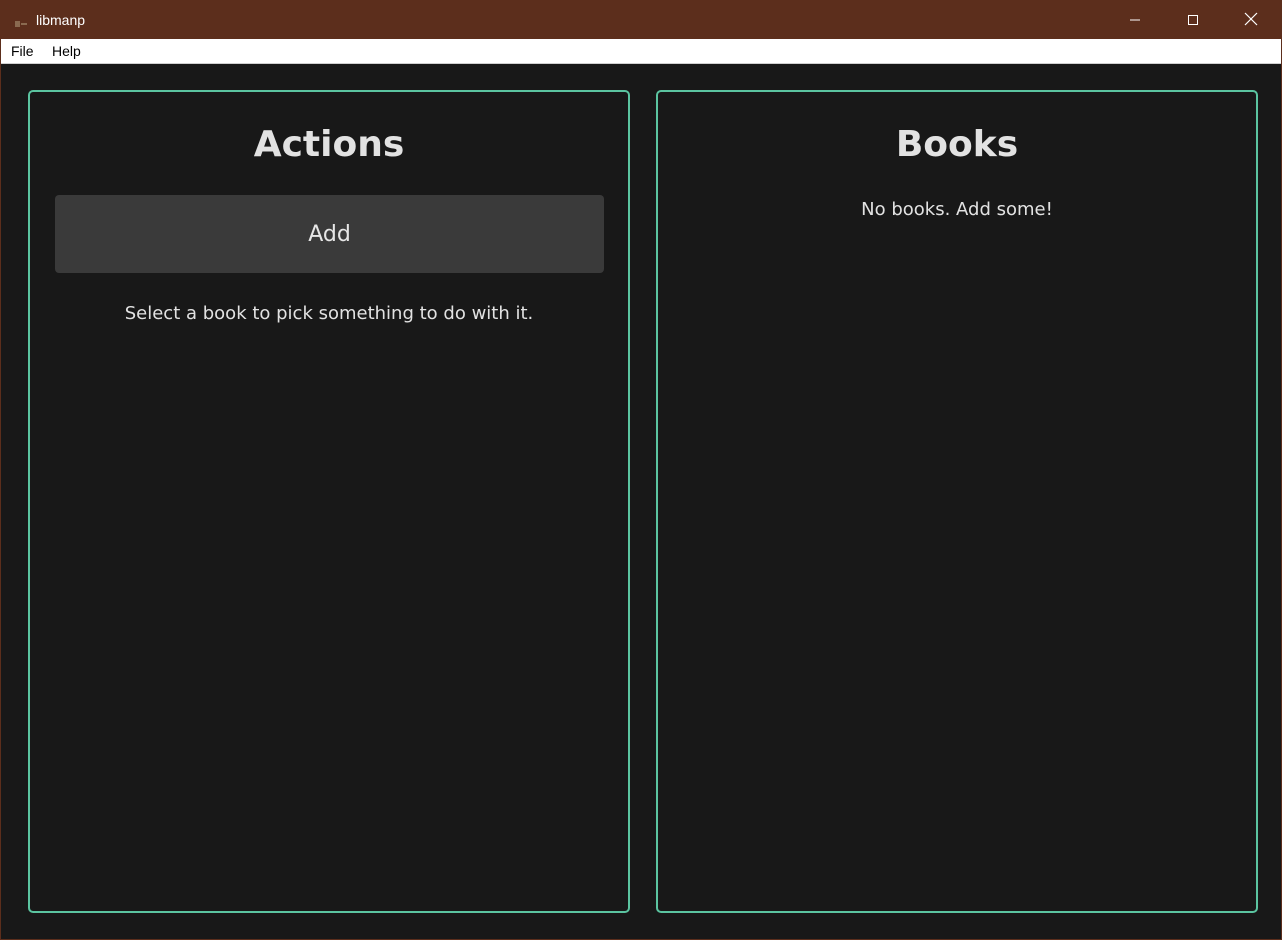 This screenshot has height=940, width=1282. What do you see at coordinates (957, 144) in the screenshot?
I see `books-title: Books` at bounding box center [957, 144].